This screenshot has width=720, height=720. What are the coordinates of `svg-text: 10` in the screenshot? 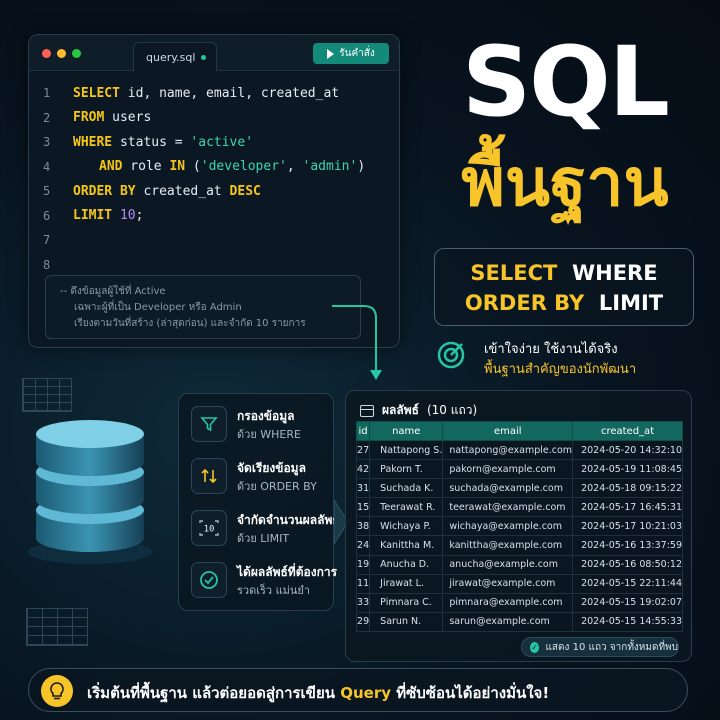 It's located at (209, 530).